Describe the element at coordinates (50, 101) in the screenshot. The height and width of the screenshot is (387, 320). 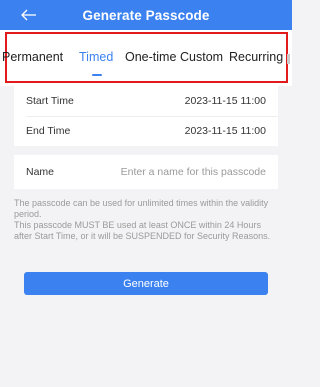
I see `start-time-label: Start Time` at that location.